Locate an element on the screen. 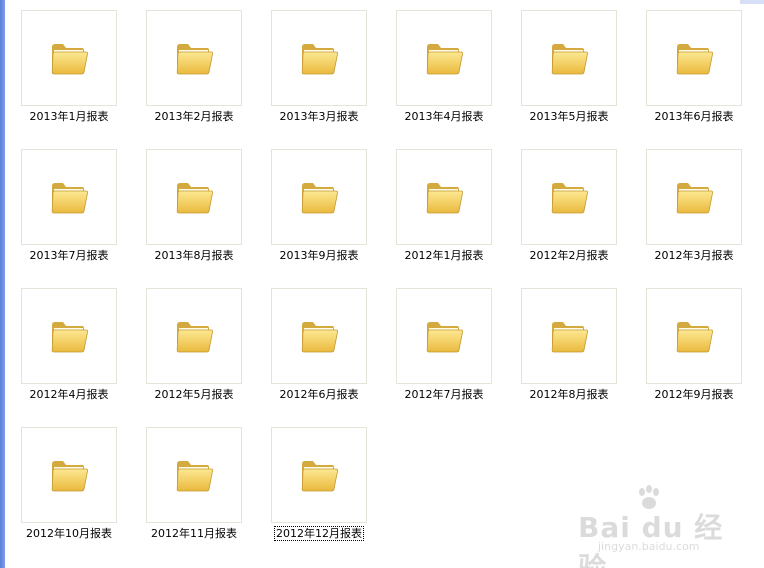  folder-label-text: 2013年9月报表 is located at coordinates (319, 255).